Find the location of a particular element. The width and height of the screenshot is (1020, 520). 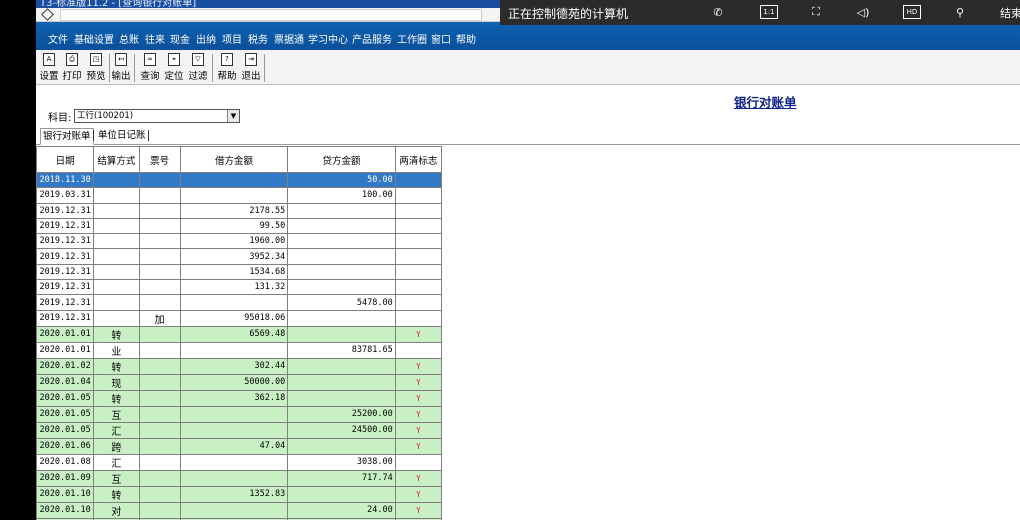

cell-debit: 3952.34 is located at coordinates (234, 256).